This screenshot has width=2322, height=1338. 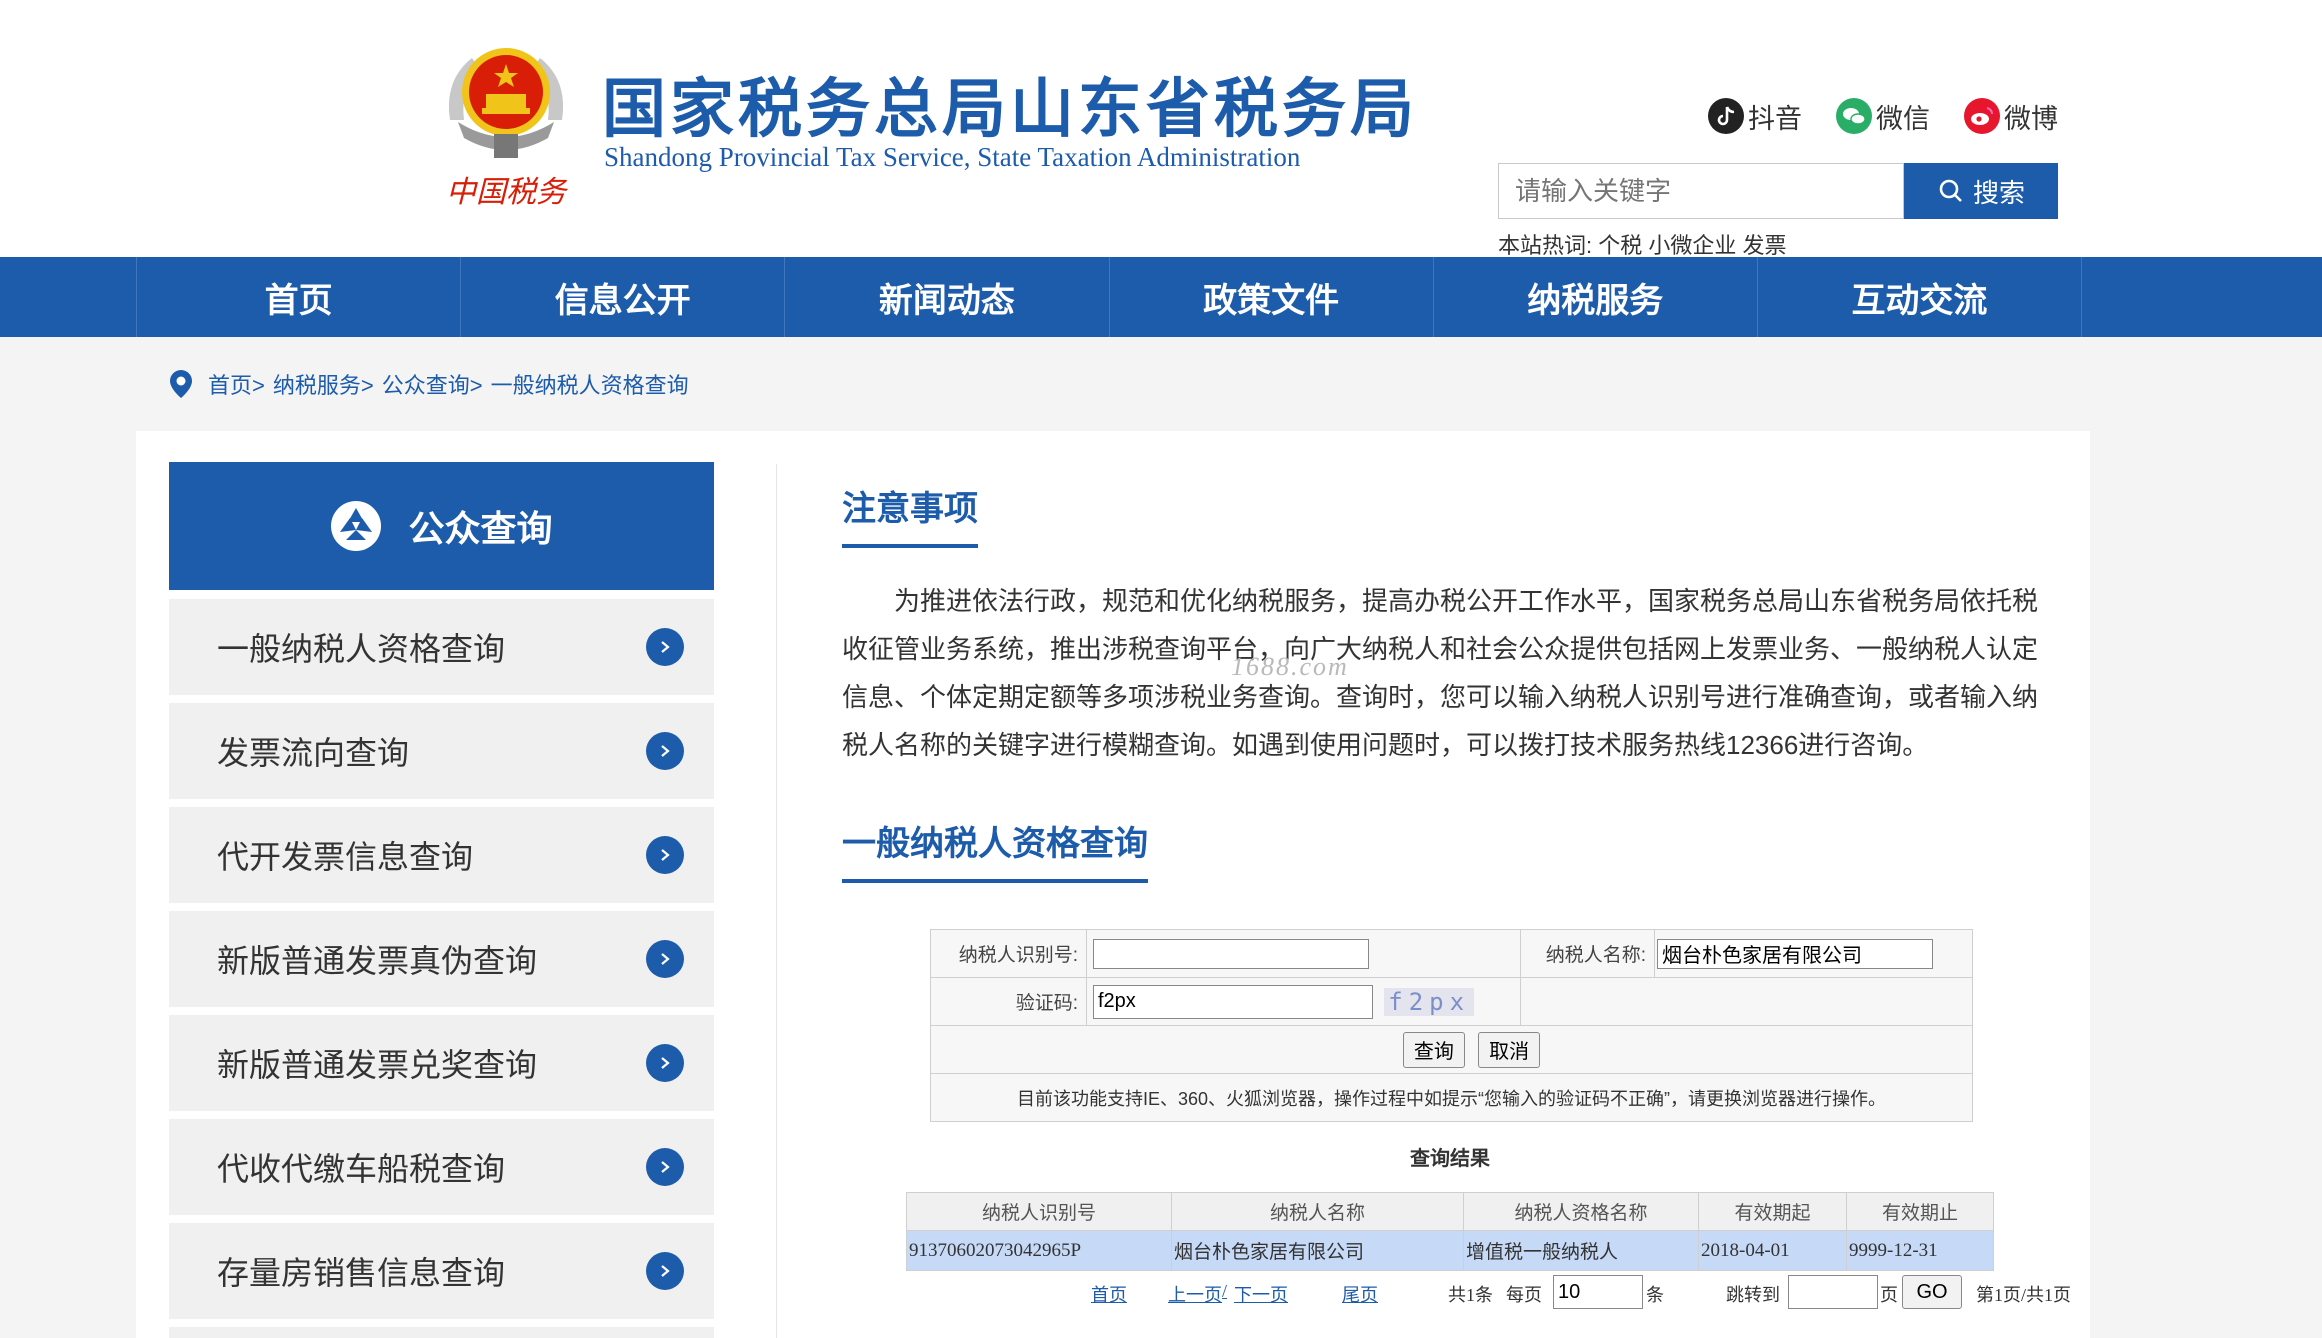 I want to click on hot-words-links: 个税 小微企业 发票, so click(x=1692, y=245).